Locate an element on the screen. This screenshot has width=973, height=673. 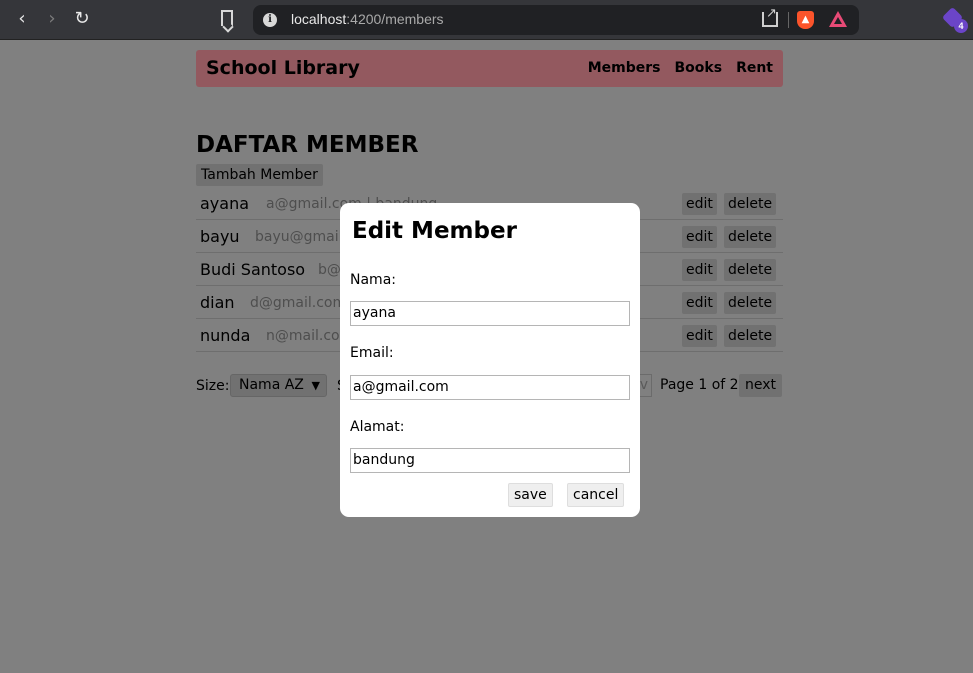
name-field: ayana is located at coordinates (490, 313).